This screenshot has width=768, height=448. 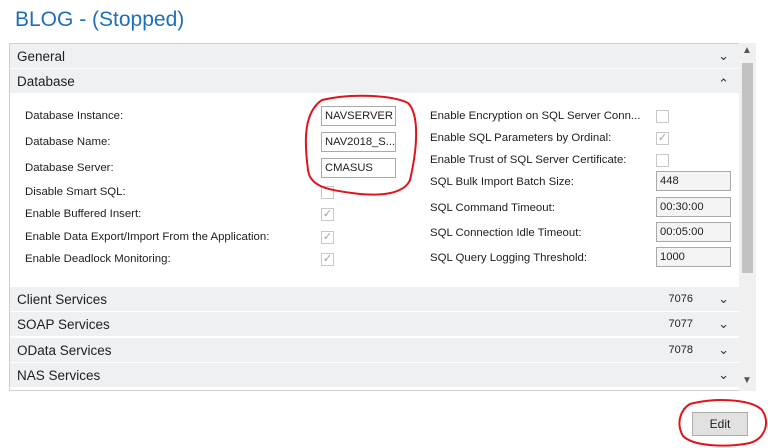 I want to click on section-odata-services: OData Services 7078 ⌄, so click(x=374, y=350).